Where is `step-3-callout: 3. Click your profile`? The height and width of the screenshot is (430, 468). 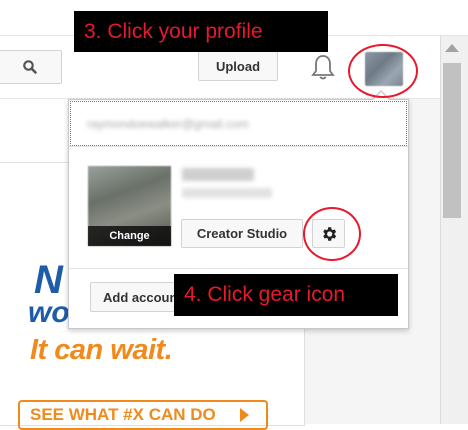
step-3-callout: 3. Click your profile is located at coordinates (201, 31).